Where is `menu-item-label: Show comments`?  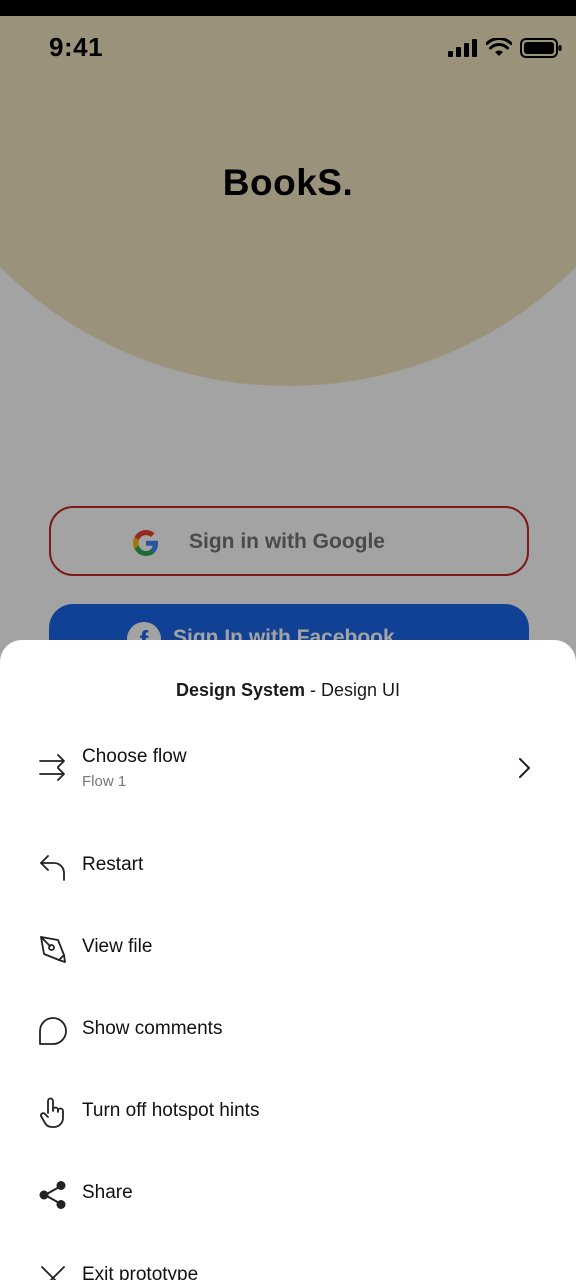
menu-item-label: Show comments is located at coordinates (152, 1028).